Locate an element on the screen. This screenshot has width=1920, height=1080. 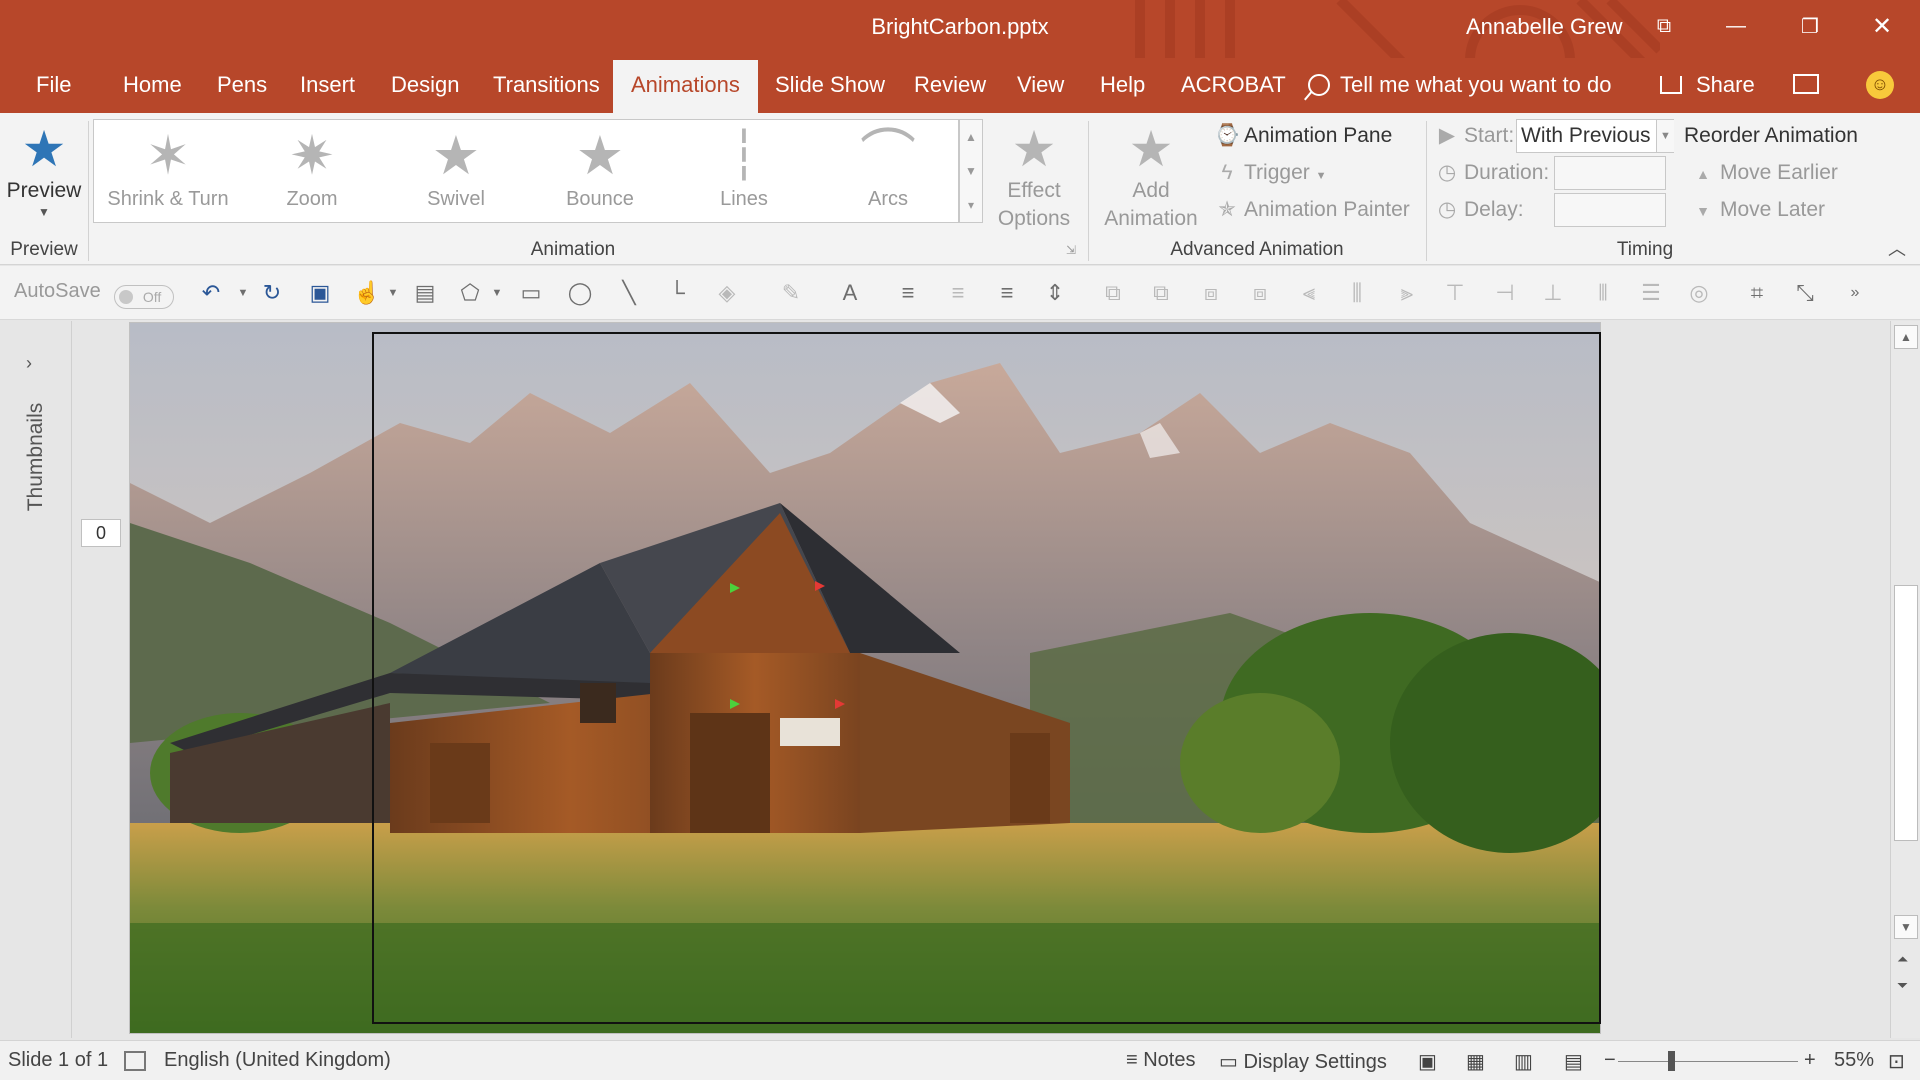
zoom-slider-track is located at coordinates (1708, 1061).